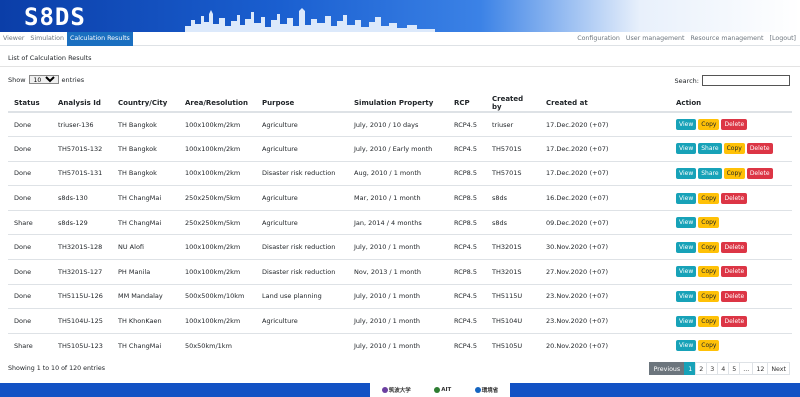  What do you see at coordinates (310, 20) in the screenshot?
I see `city-skyline-graphic` at bounding box center [310, 20].